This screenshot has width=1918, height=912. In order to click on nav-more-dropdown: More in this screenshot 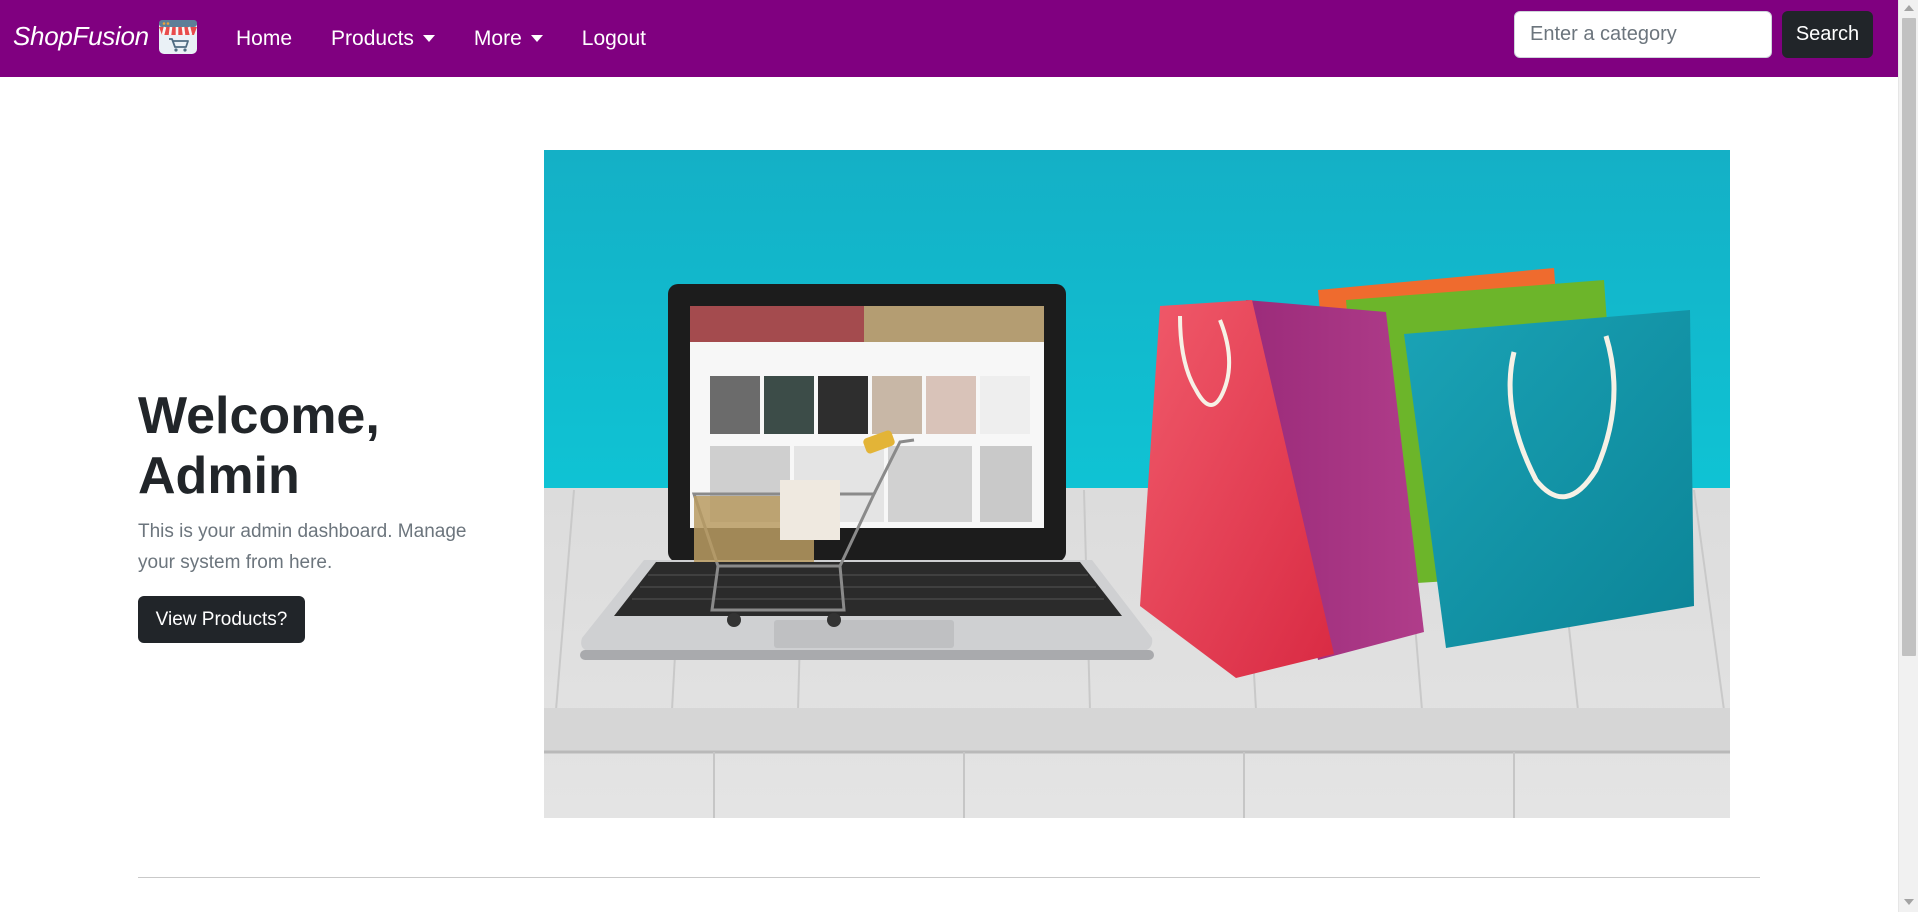, I will do `click(508, 39)`.